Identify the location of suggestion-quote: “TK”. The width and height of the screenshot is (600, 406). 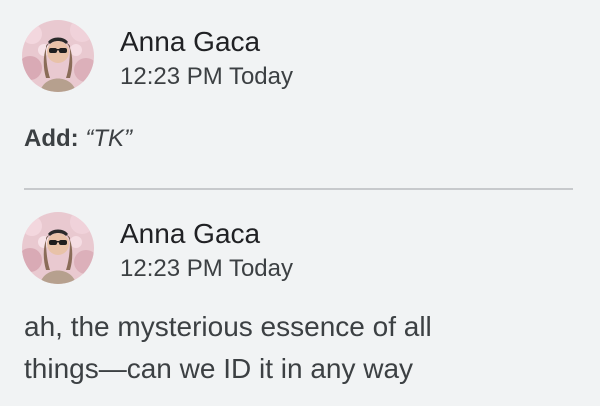
(108, 138).